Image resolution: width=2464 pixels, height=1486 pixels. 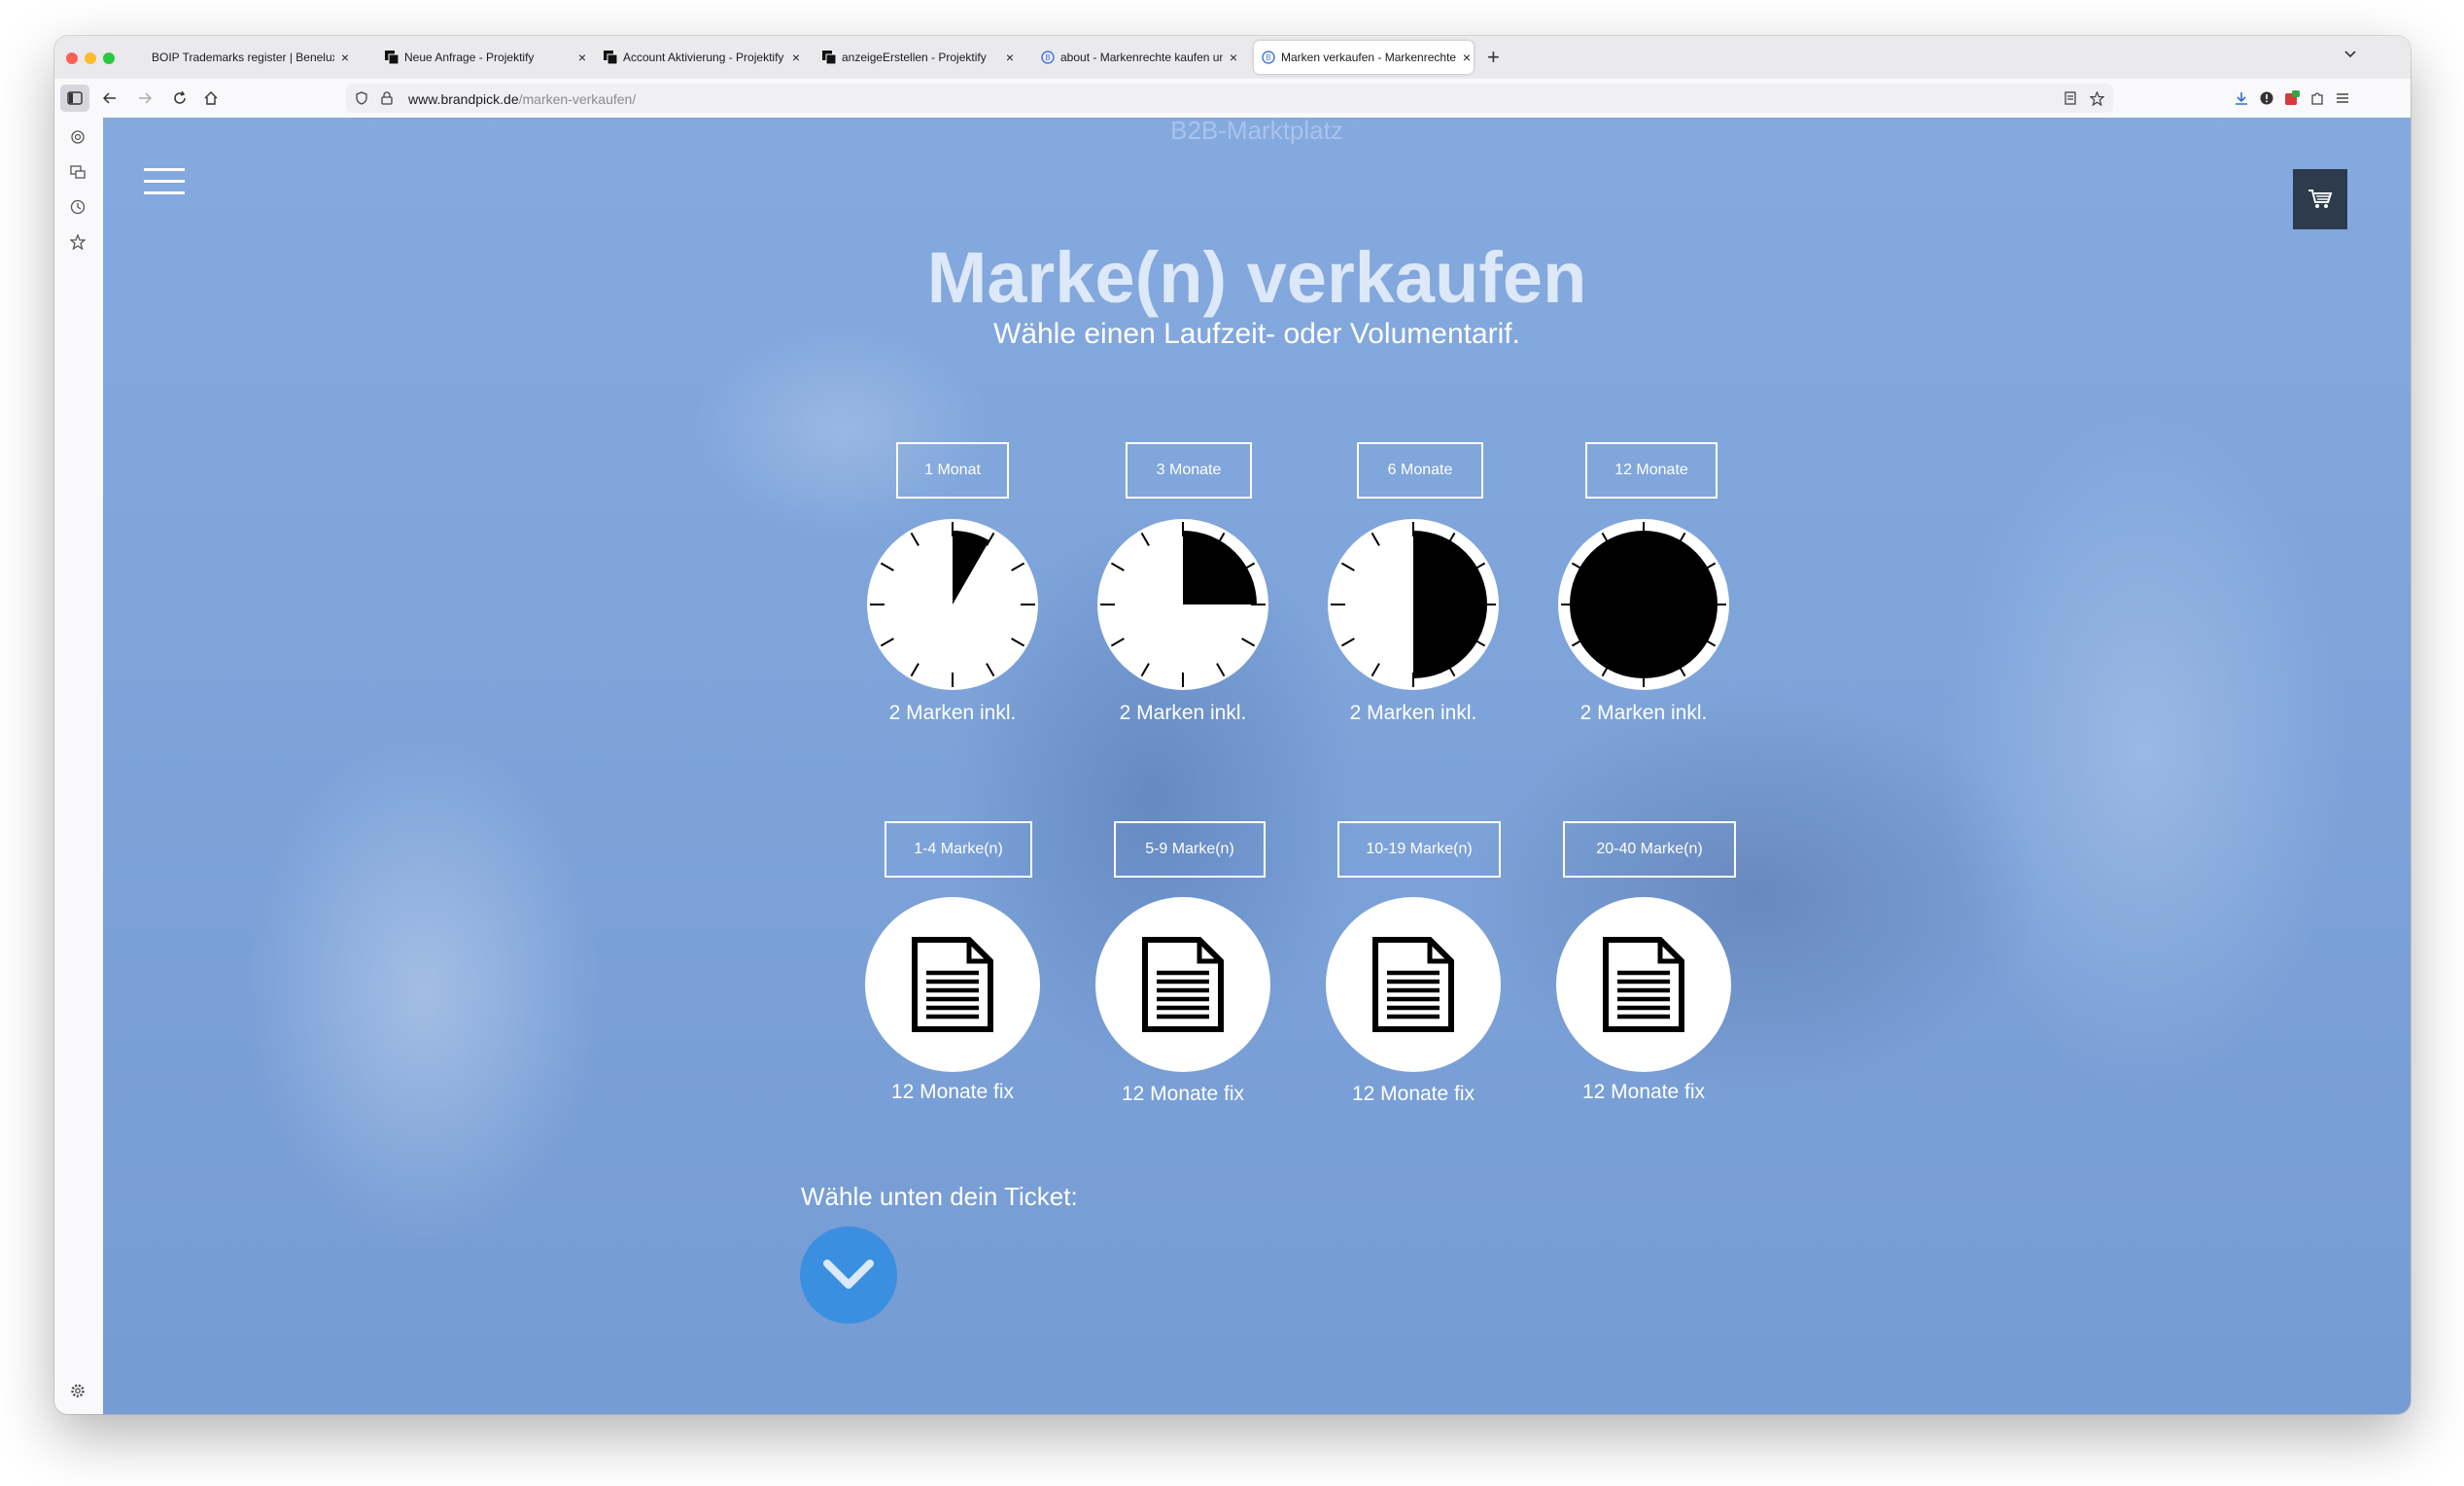 I want to click on url-domain: www.brandpick.de, so click(x=463, y=99).